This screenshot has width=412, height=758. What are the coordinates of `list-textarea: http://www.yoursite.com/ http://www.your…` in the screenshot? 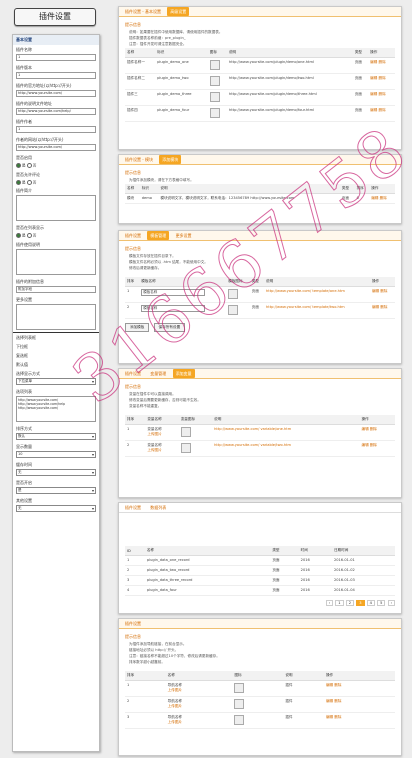 It's located at (56, 408).